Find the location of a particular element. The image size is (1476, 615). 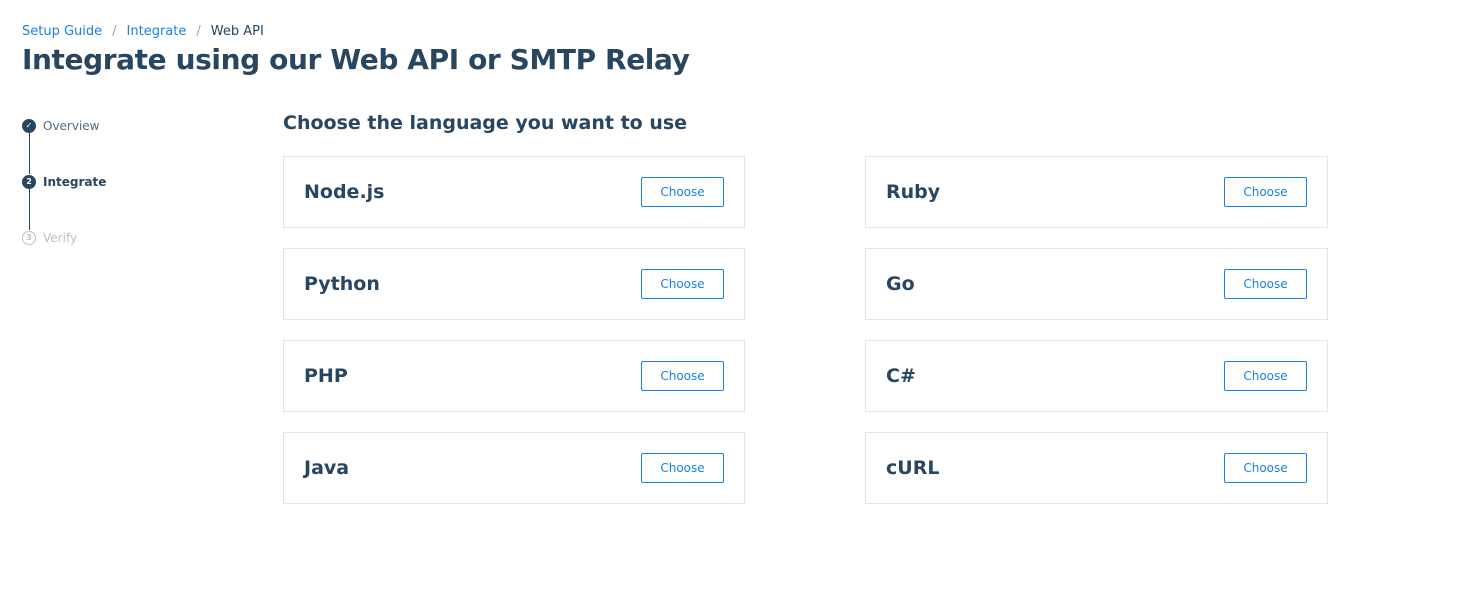

language-name: C# is located at coordinates (901, 376).